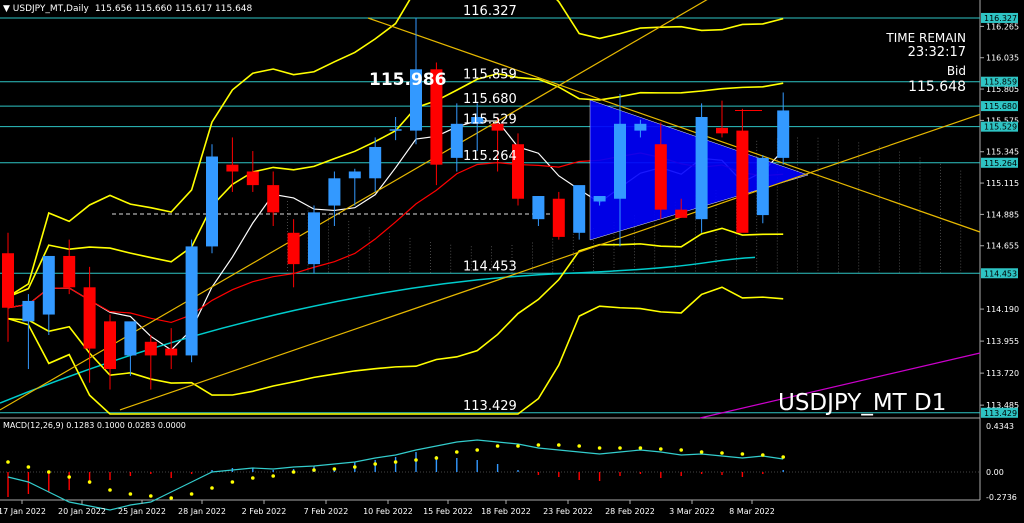 This screenshot has height=523, width=1024. Describe the element at coordinates (490, 266) in the screenshot. I see `level-label-5: 114.453` at that location.